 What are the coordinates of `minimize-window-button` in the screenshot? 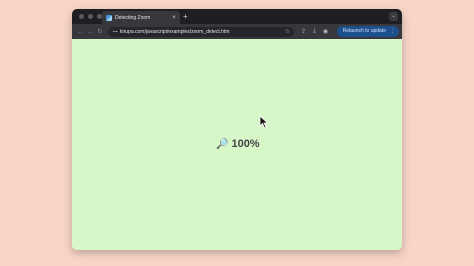 It's located at (90, 16).